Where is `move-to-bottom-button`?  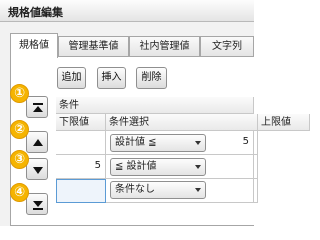
move-to-bottom-button is located at coordinates (37, 204).